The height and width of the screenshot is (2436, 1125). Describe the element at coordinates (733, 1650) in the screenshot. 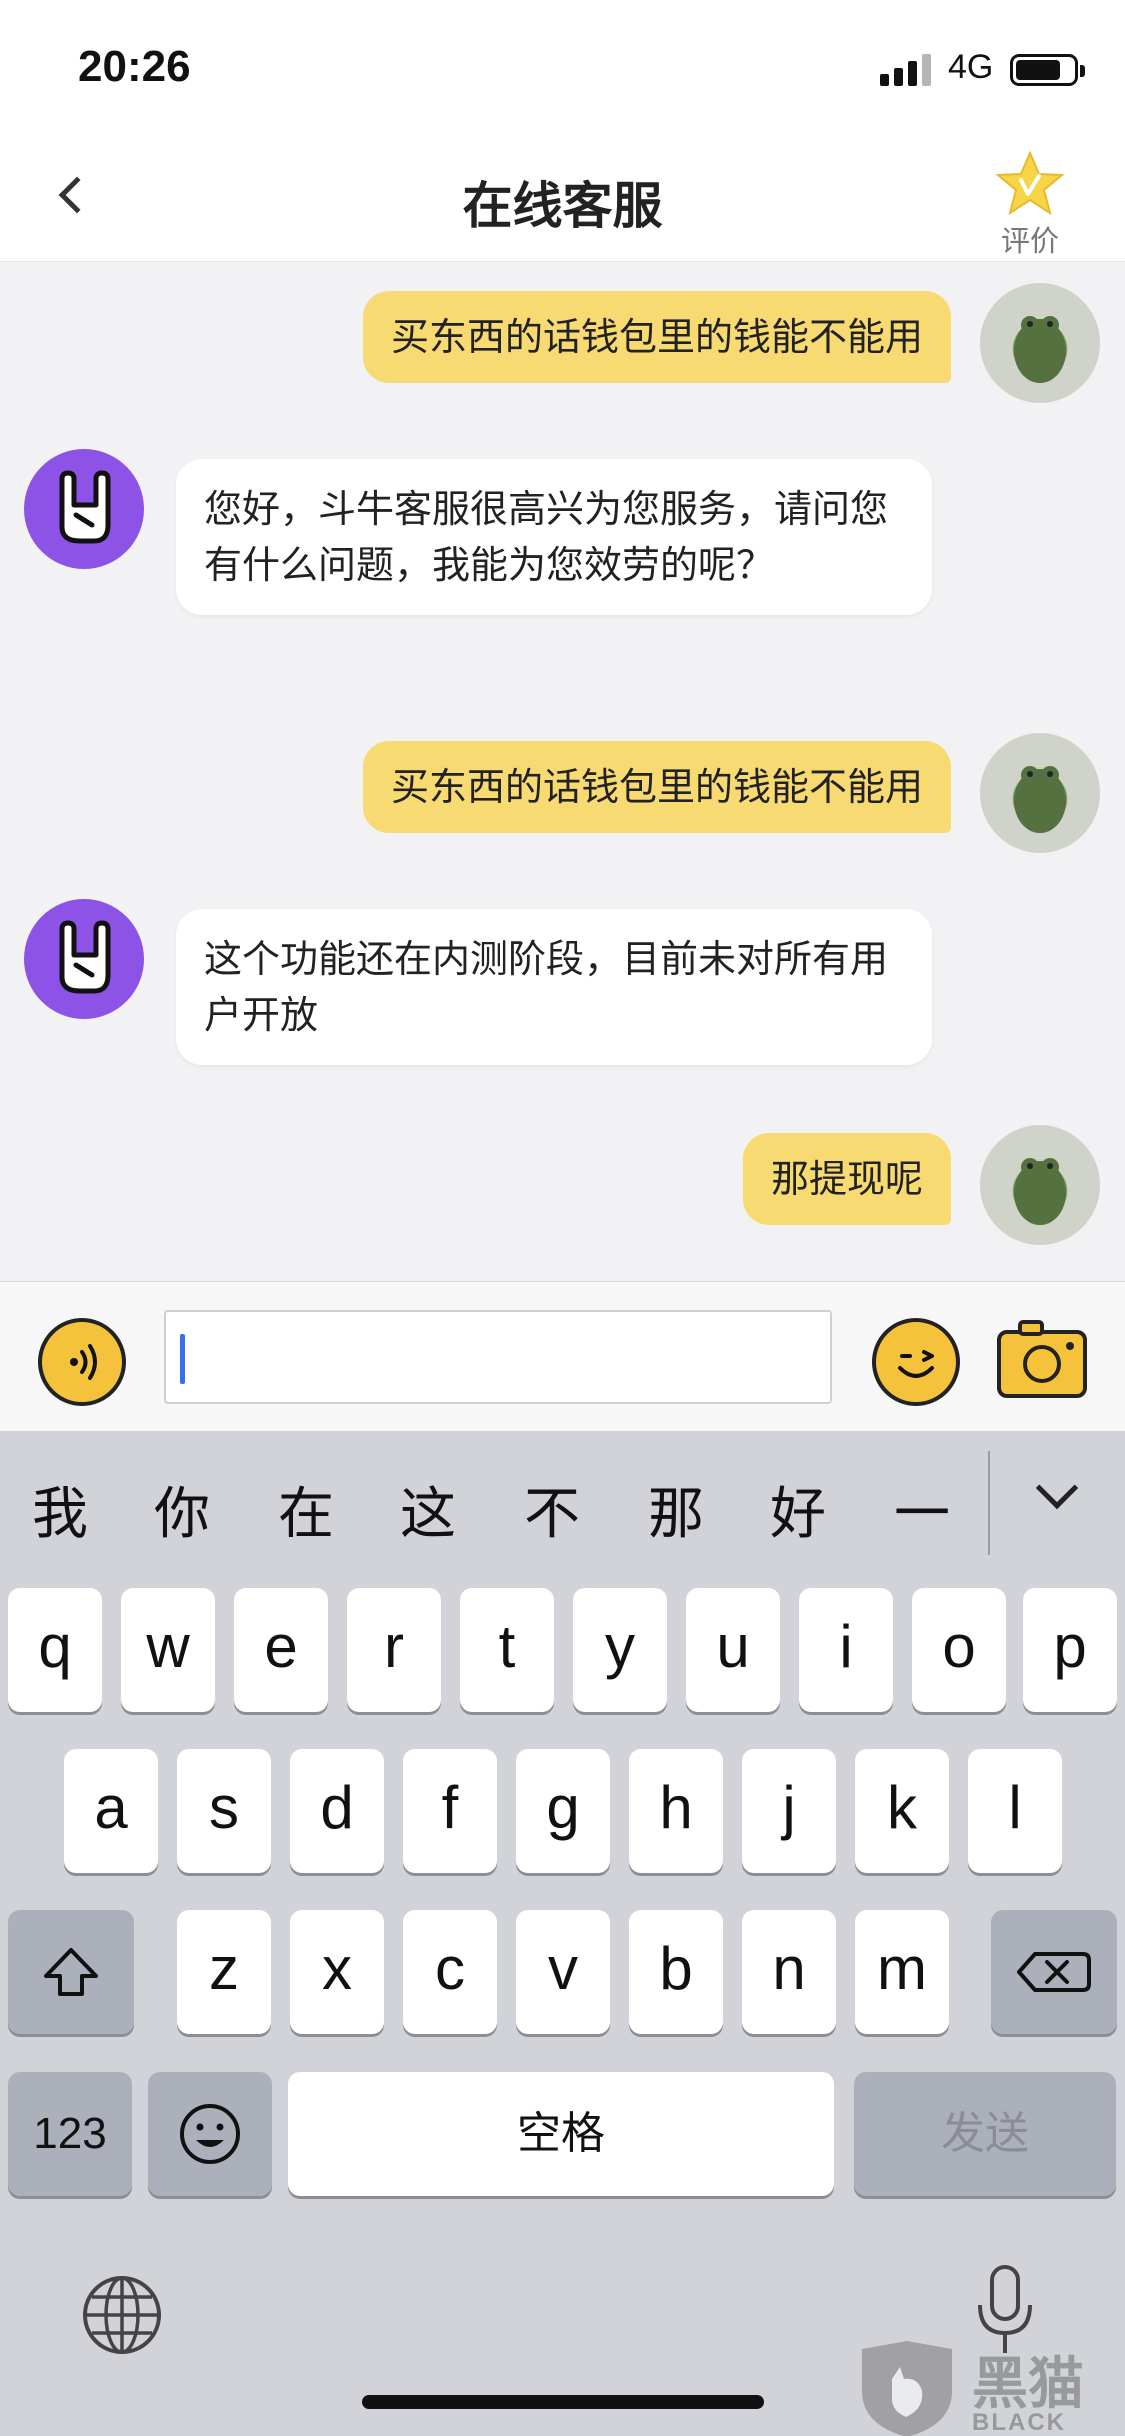

I see `key-u: u` at that location.